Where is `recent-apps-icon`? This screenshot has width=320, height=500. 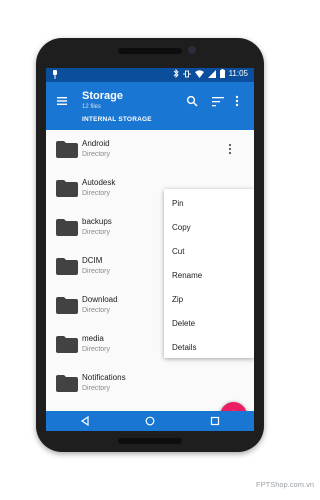
recent-apps-icon is located at coordinates (215, 421).